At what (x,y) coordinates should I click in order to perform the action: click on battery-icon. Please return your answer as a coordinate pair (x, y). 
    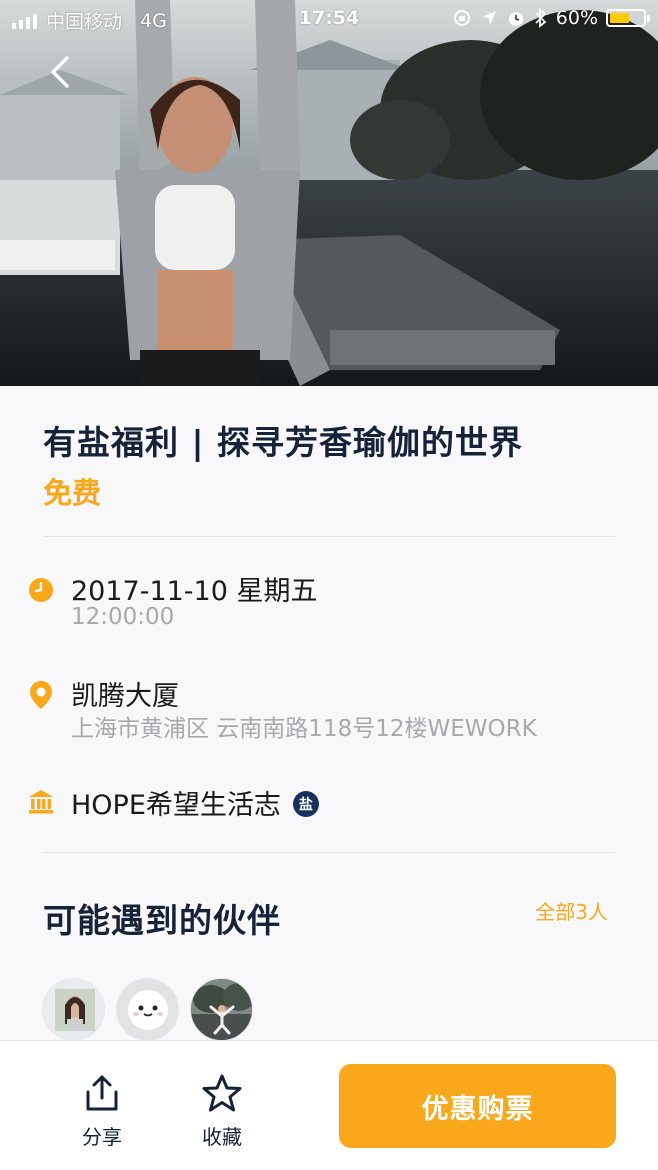
    Looking at the image, I should click on (628, 18).